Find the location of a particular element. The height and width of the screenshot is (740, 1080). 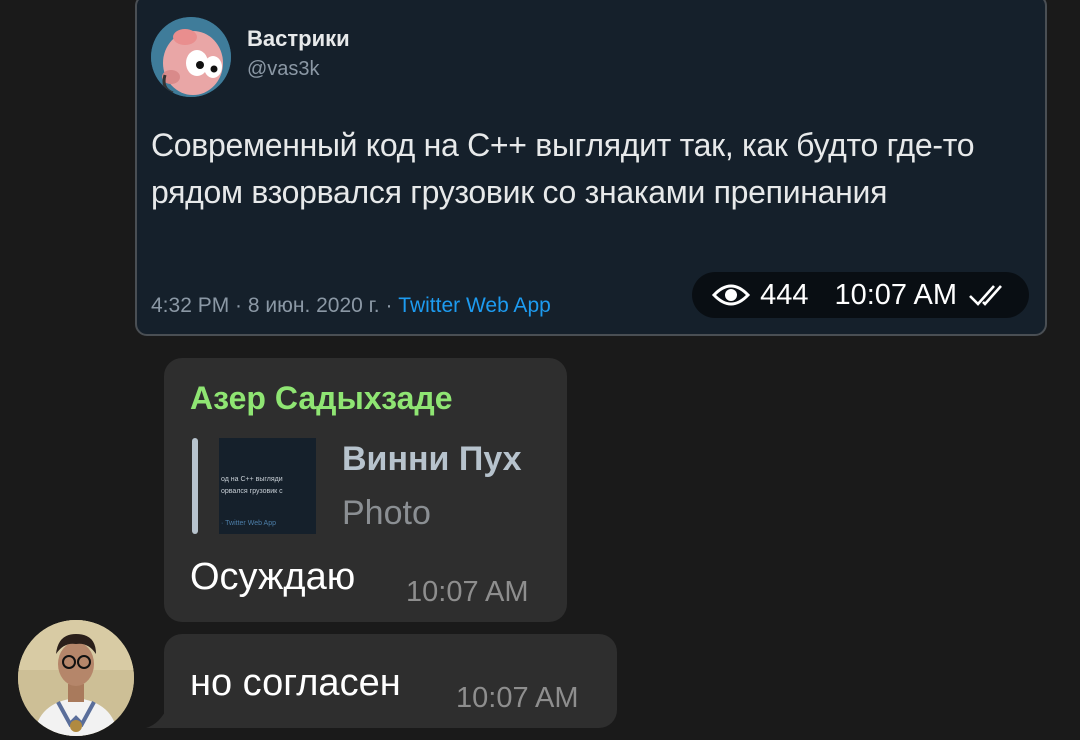

thumb-text-line: орвался грузовик с is located at coordinates (252, 491).